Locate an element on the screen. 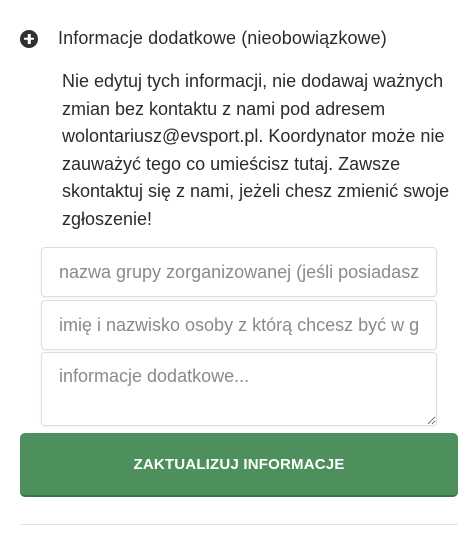 The image size is (475, 541). divider is located at coordinates (239, 524).